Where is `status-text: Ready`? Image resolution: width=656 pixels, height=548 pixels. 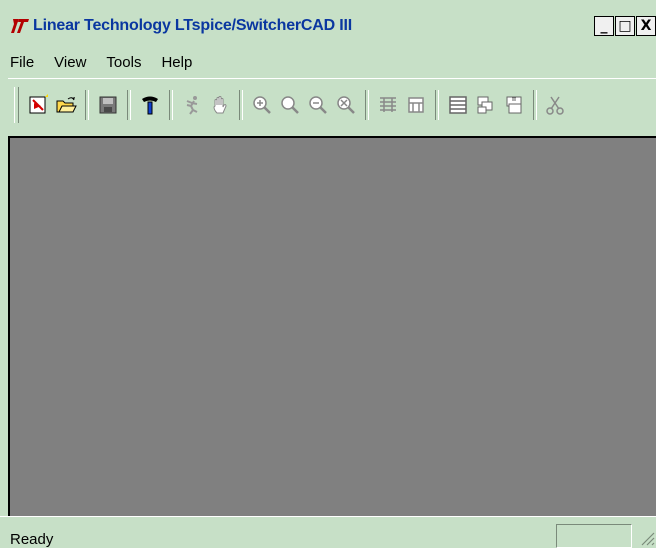
status-text: Ready is located at coordinates (32, 539).